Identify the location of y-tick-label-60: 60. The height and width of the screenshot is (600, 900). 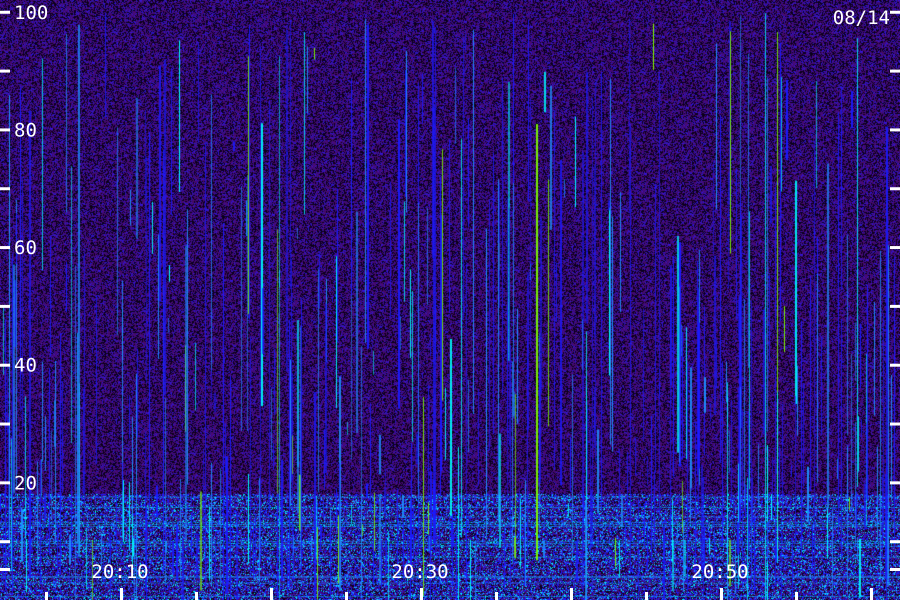
(25, 248).